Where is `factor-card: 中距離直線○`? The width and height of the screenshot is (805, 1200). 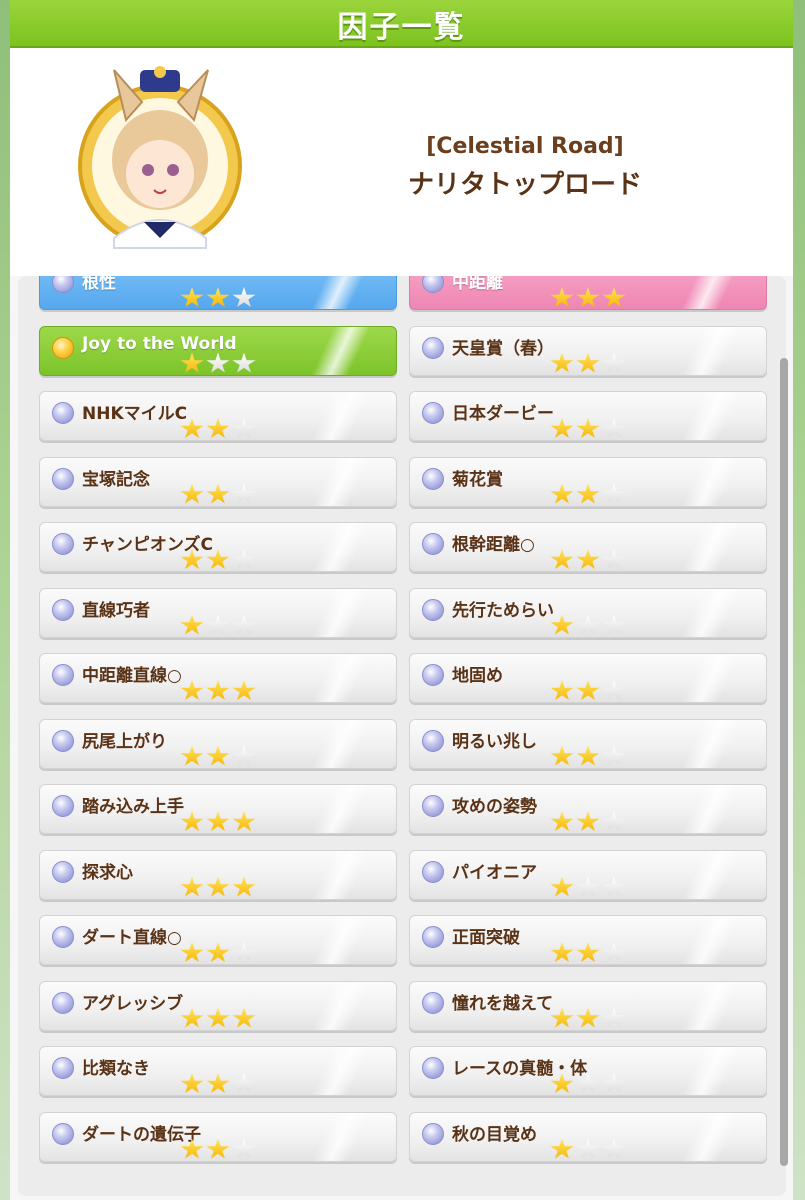
factor-card: 中距離直線○ is located at coordinates (218, 678).